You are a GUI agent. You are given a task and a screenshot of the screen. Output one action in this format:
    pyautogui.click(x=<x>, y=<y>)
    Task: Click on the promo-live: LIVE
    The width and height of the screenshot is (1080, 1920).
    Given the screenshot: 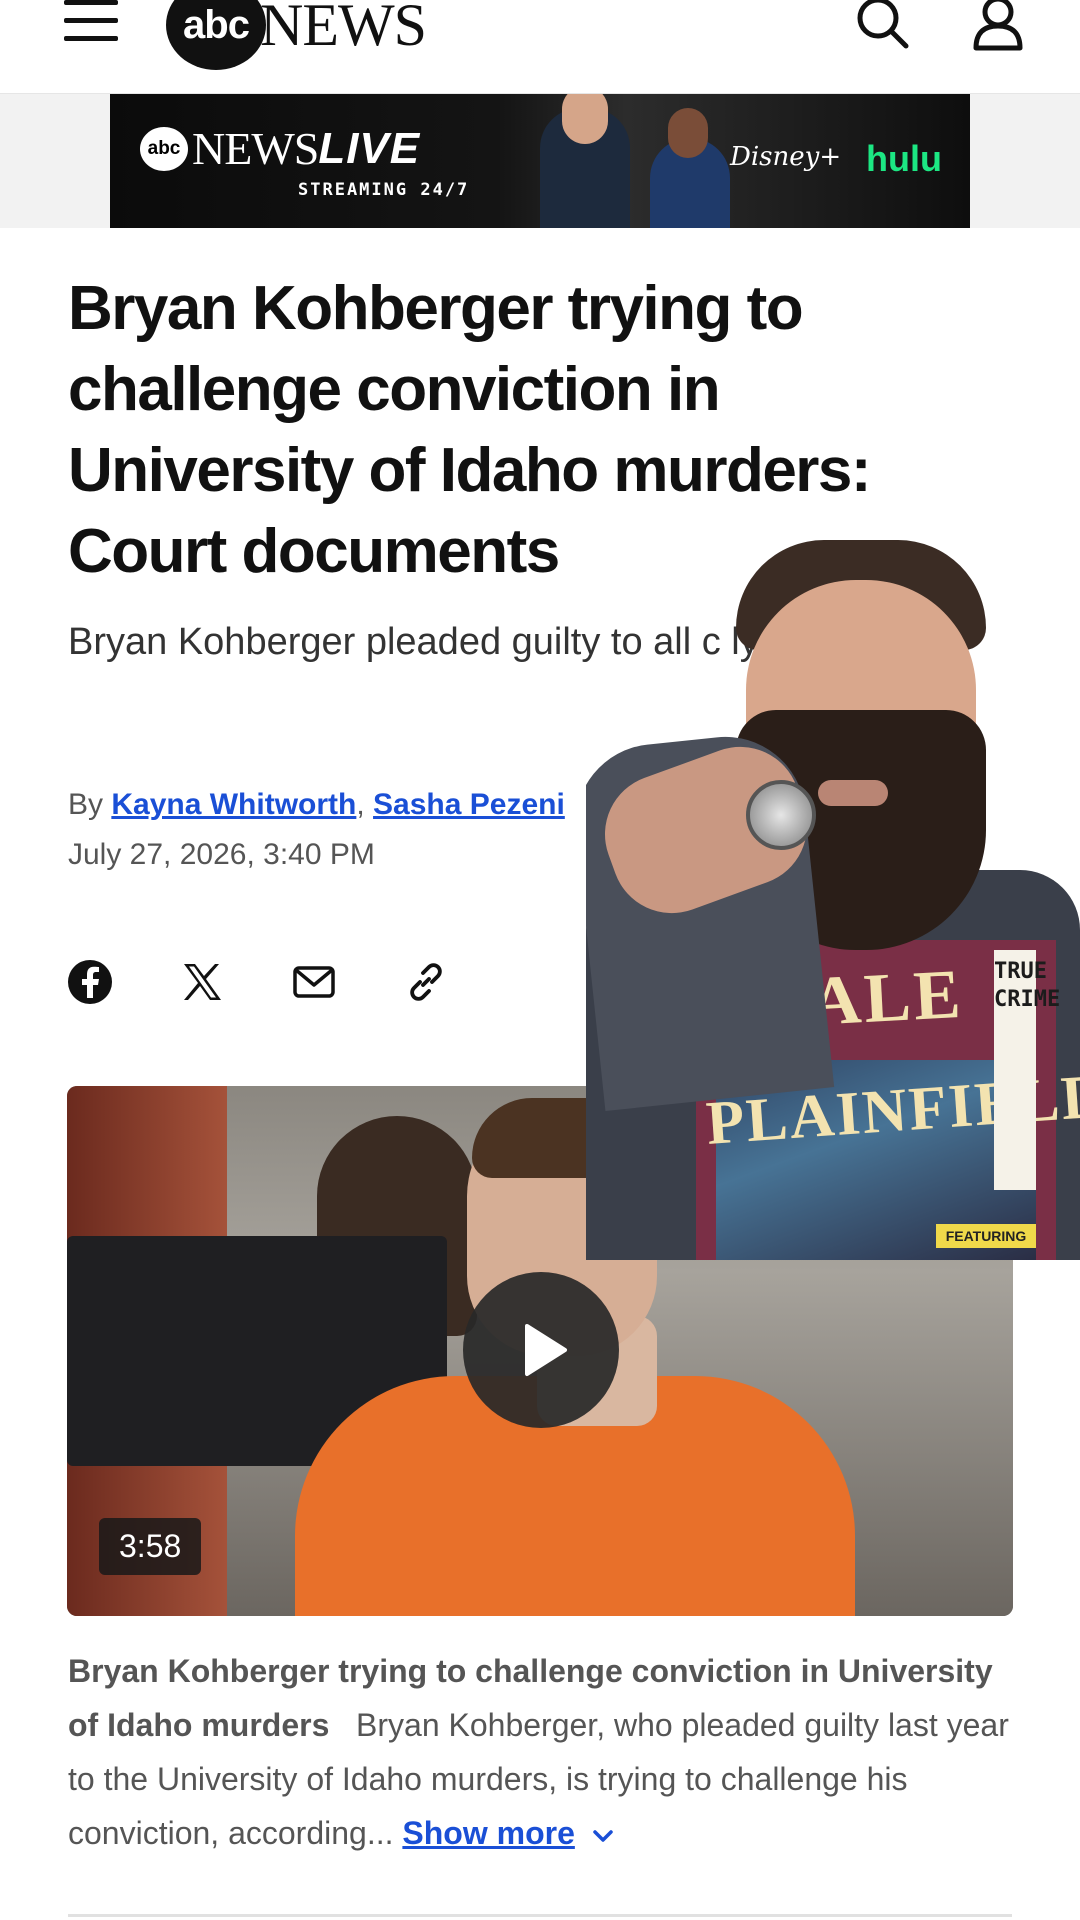 What is the action you would take?
    pyautogui.click(x=369, y=148)
    